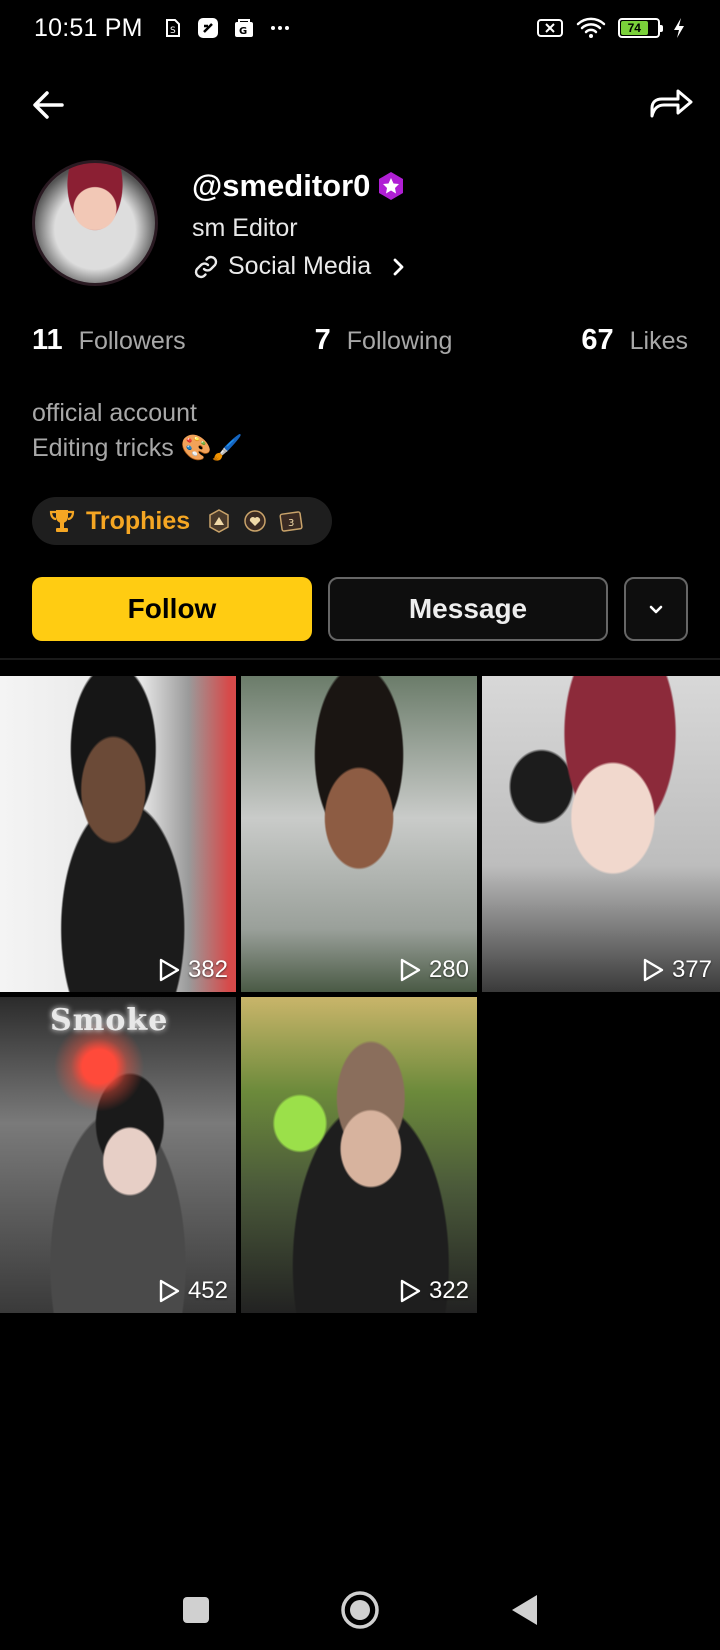 The height and width of the screenshot is (1650, 720). I want to click on likes-count: 67, so click(597, 340).